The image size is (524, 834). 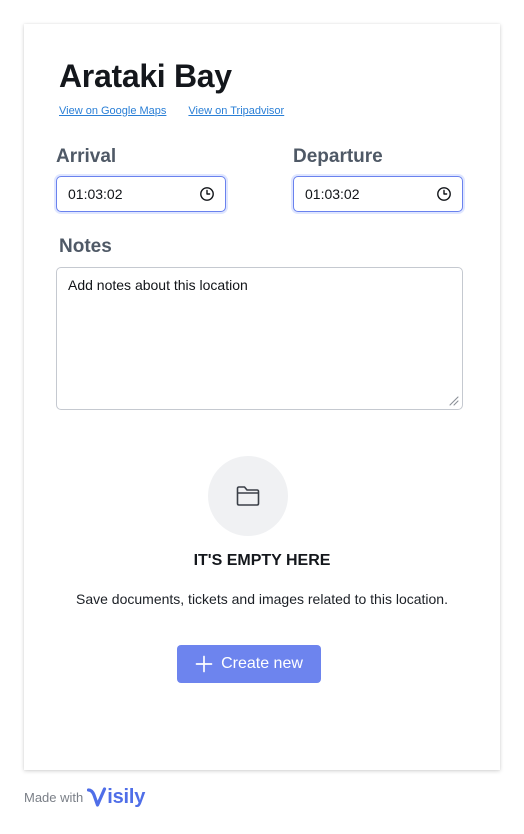 I want to click on plus-icon, so click(x=204, y=664).